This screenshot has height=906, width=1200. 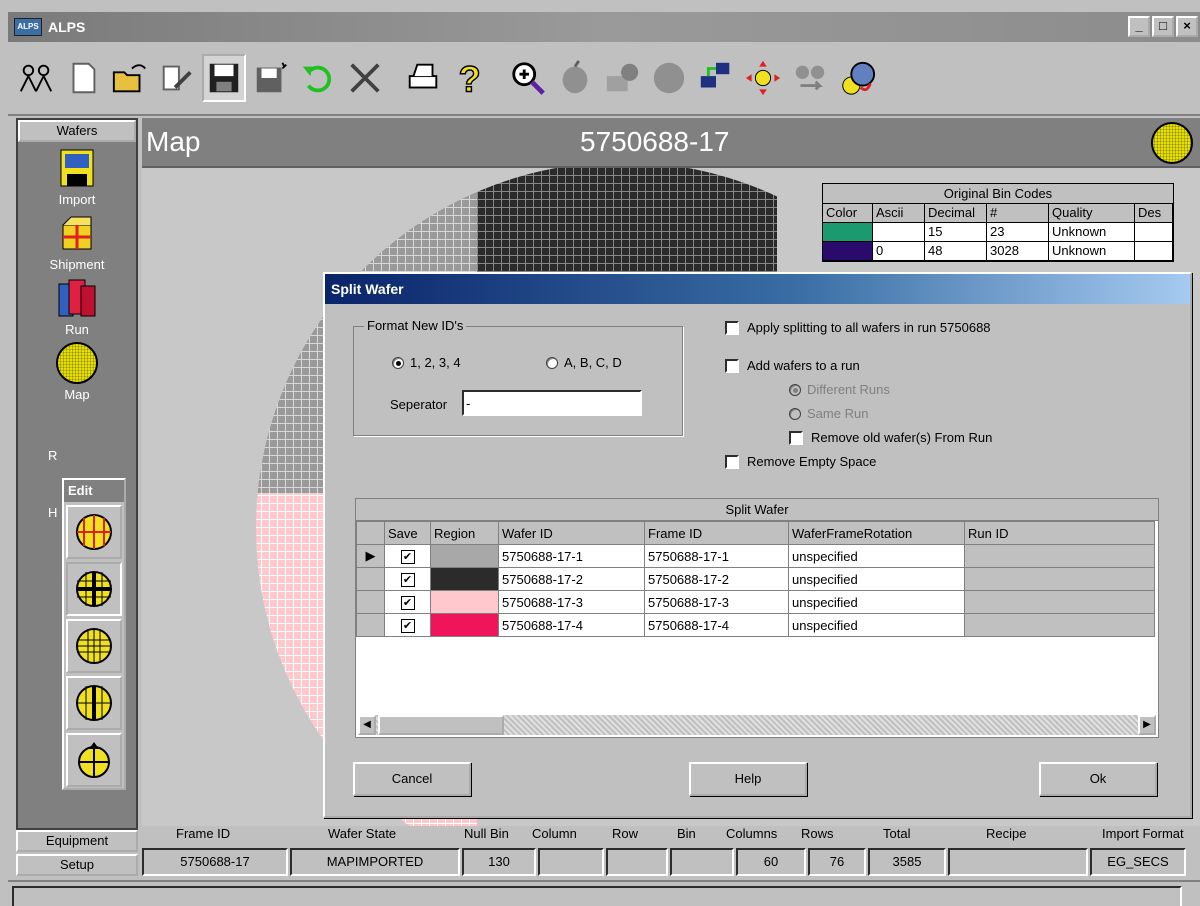 What do you see at coordinates (748, 779) in the screenshot?
I see `help-button: Help` at bounding box center [748, 779].